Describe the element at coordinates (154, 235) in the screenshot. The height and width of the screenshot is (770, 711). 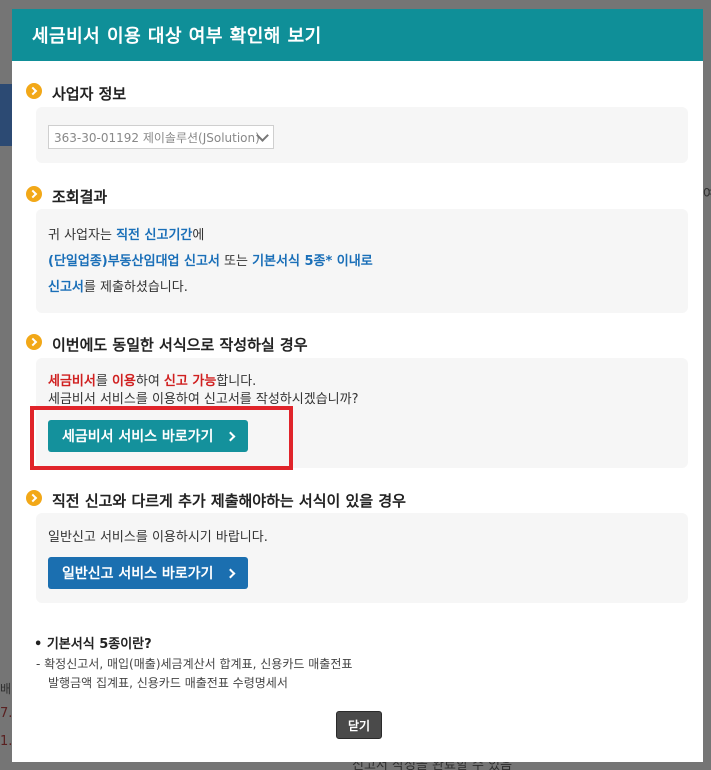
I see `highlight-text: 직전 신고기간` at that location.